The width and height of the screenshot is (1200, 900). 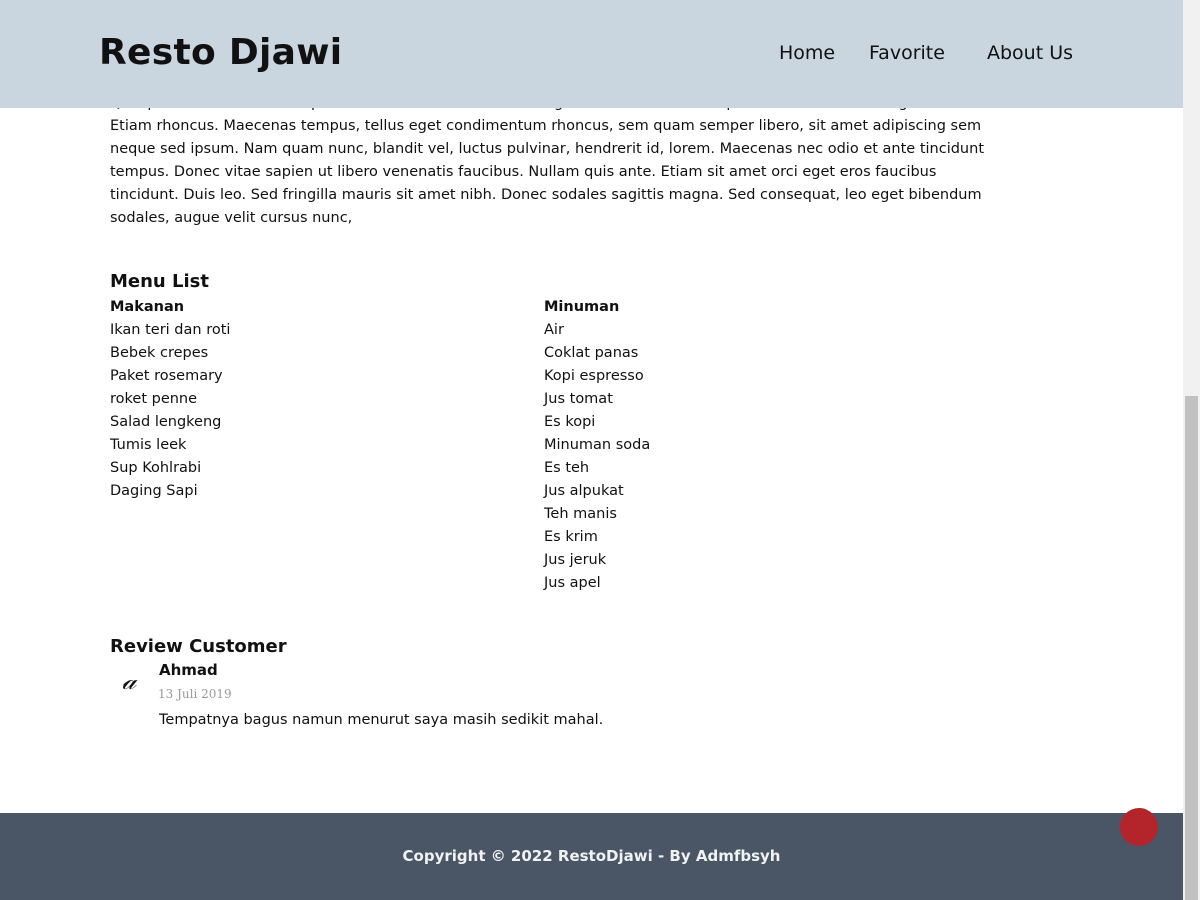 I want to click on food-item: Tumis leek, so click(x=148, y=445).